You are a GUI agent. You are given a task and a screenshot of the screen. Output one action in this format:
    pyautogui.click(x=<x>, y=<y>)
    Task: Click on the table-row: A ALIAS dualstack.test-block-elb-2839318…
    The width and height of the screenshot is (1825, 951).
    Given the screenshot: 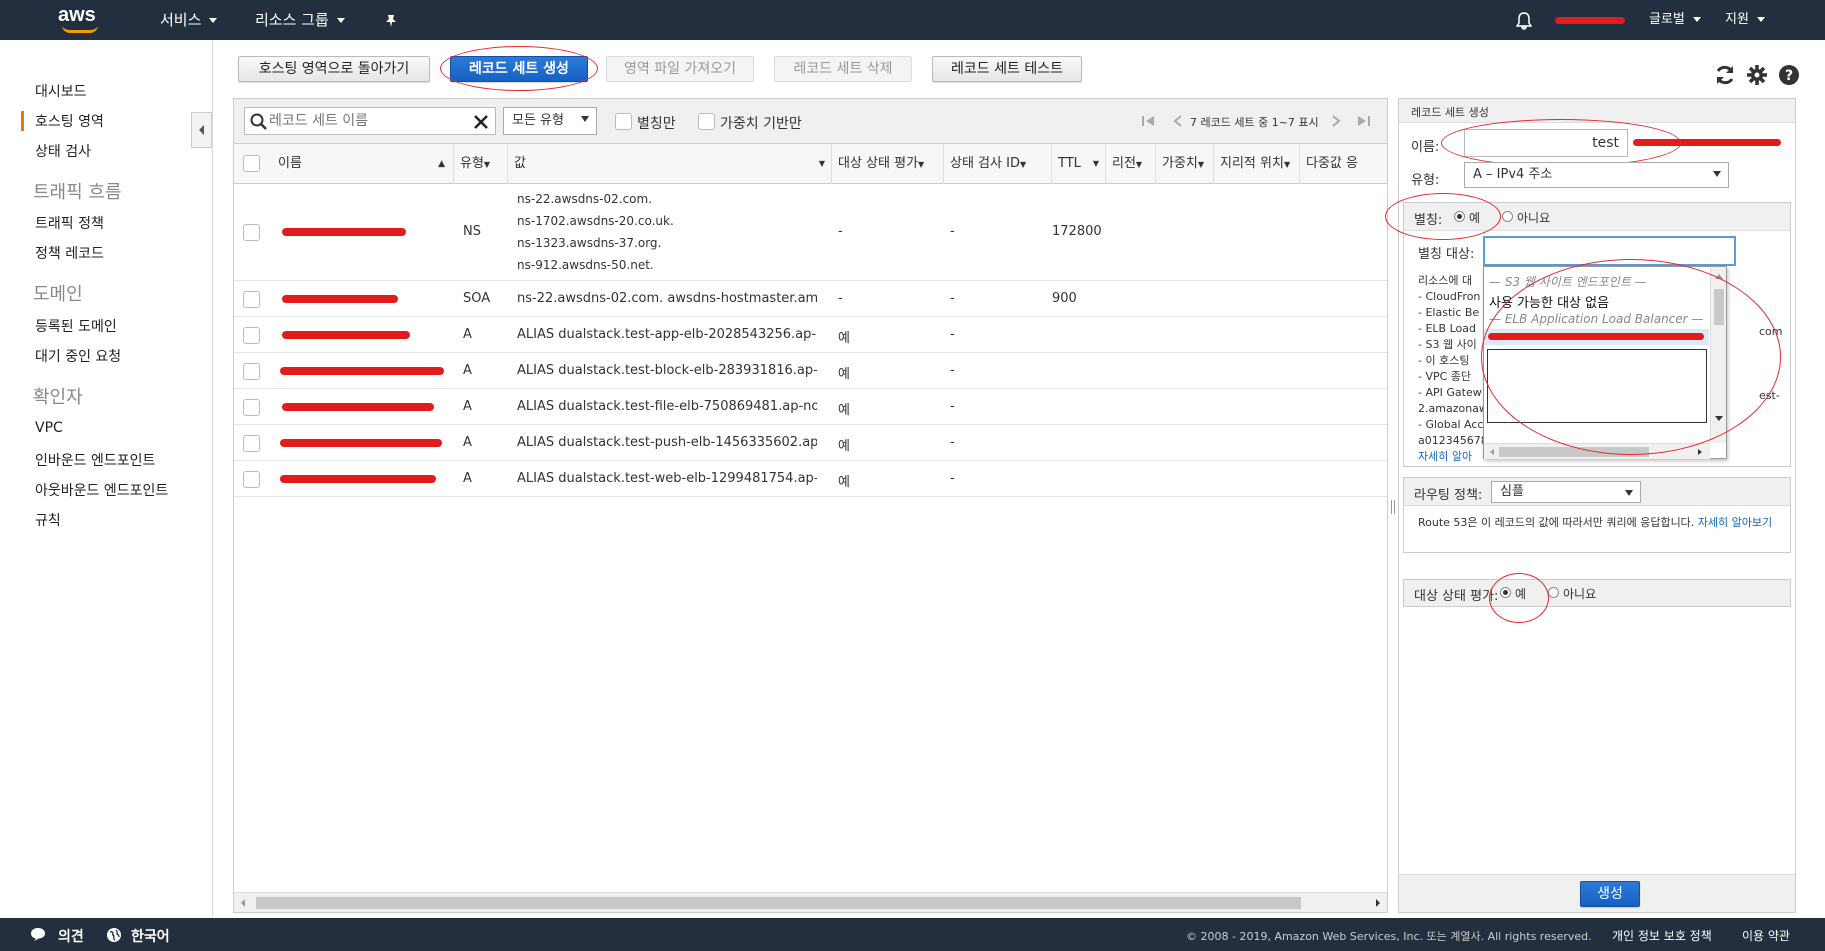 What is the action you would take?
    pyautogui.click(x=810, y=371)
    